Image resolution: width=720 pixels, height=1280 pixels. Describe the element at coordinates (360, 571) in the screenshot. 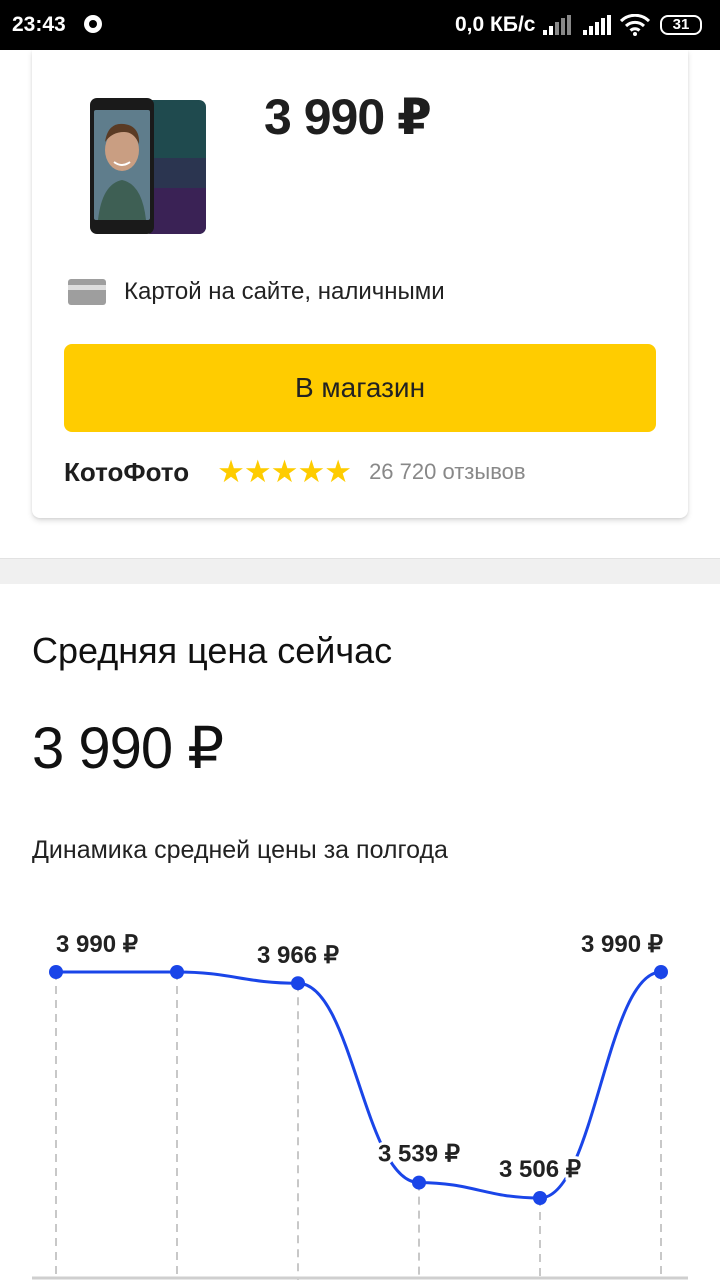

I see `section-divider` at that location.